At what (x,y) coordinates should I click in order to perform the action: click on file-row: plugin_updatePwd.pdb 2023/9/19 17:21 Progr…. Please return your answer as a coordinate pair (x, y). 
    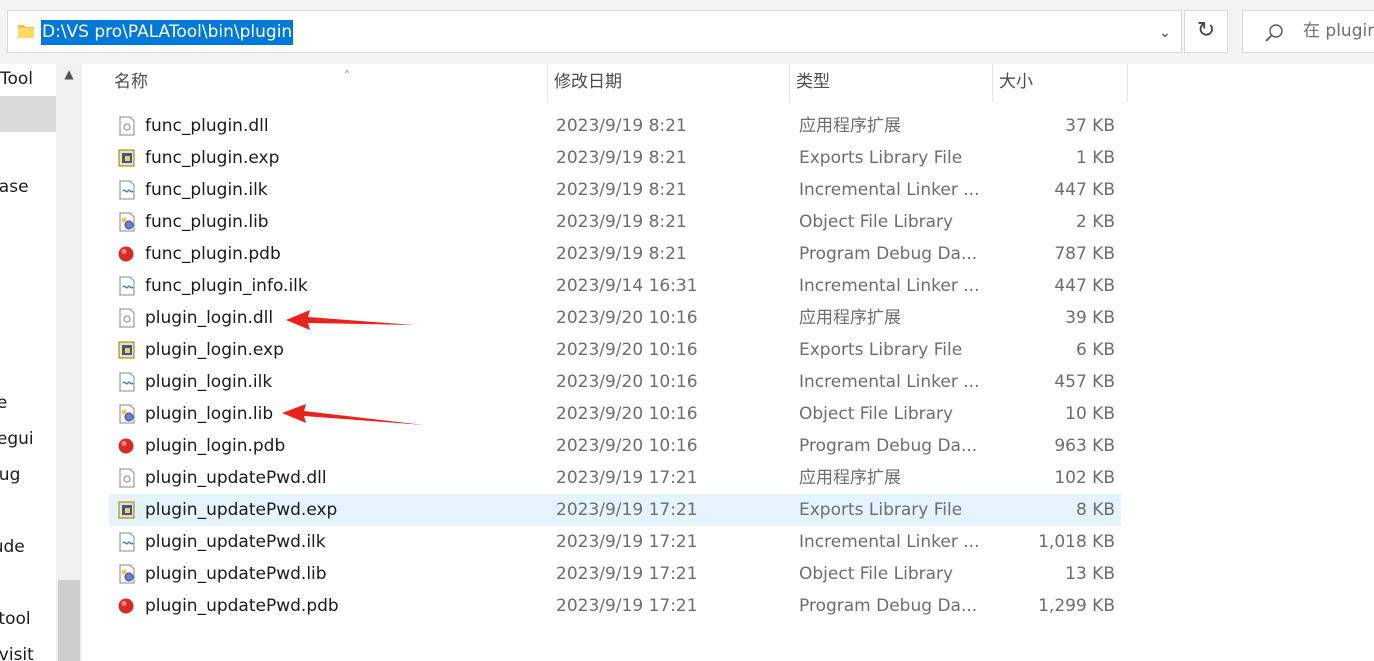
    Looking at the image, I should click on (615, 606).